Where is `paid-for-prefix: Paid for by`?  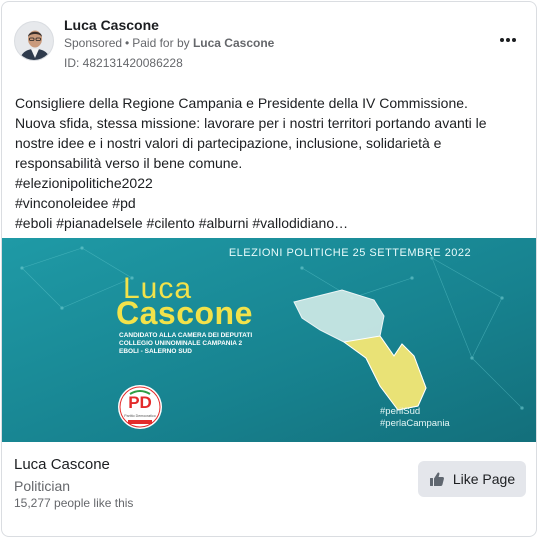
paid-for-prefix: Paid for by is located at coordinates (161, 43).